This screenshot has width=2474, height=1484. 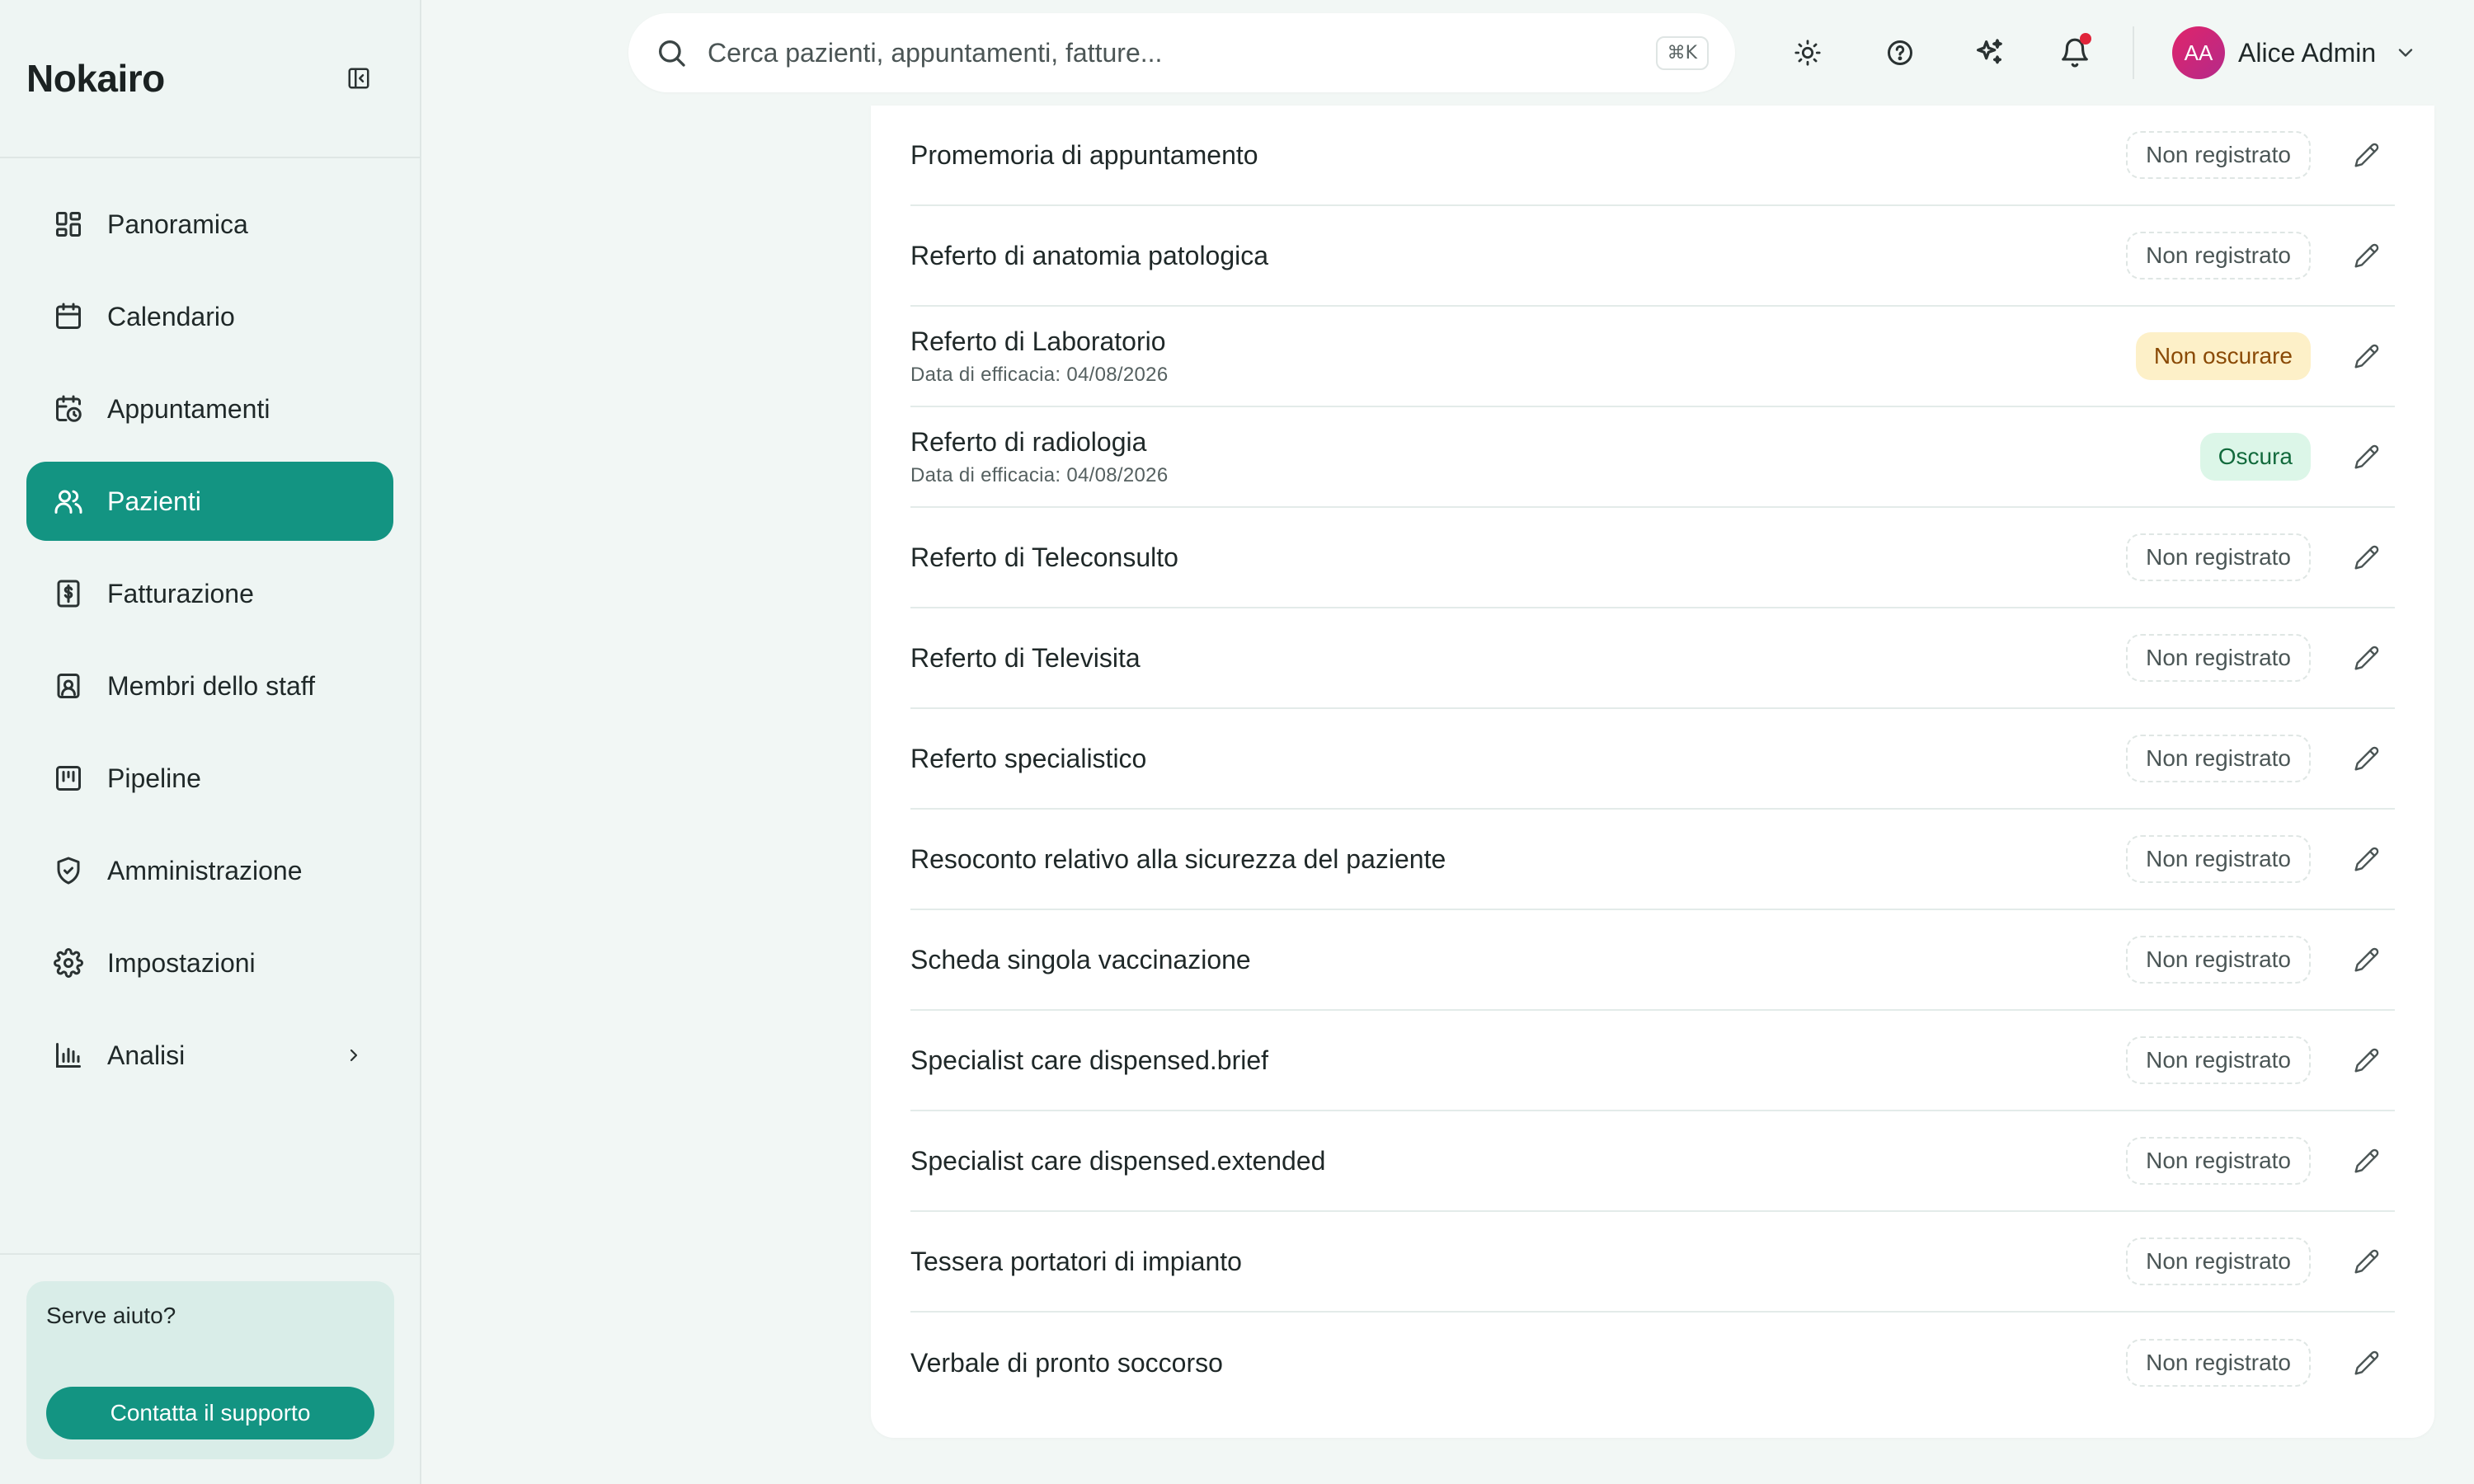 I want to click on sidebar-item-label: Pipeline, so click(x=154, y=778).